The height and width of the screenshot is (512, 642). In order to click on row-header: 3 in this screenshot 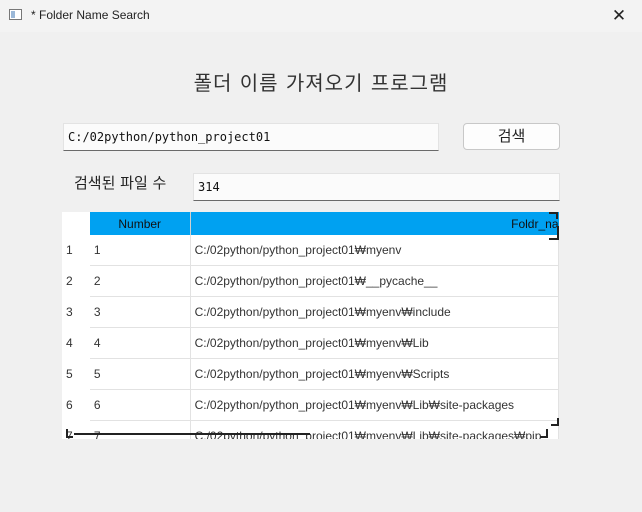, I will do `click(76, 312)`.